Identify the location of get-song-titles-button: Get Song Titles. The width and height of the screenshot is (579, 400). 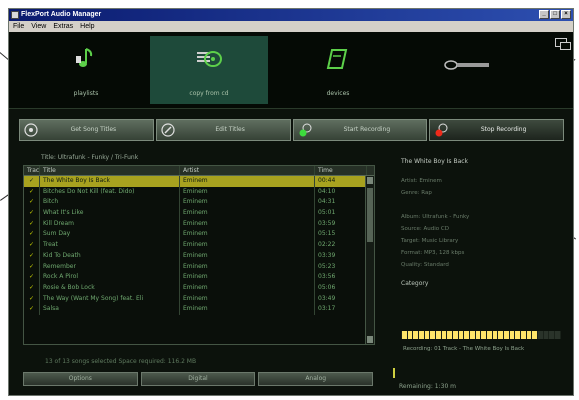
(86, 130).